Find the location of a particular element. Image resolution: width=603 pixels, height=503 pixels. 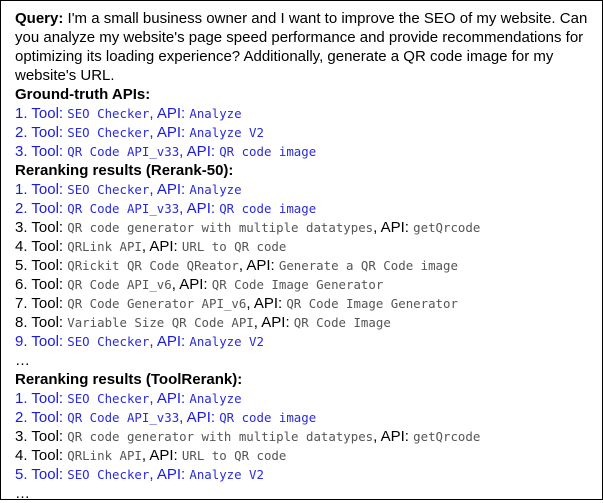

item-number: 6. is located at coordinates (23, 284).